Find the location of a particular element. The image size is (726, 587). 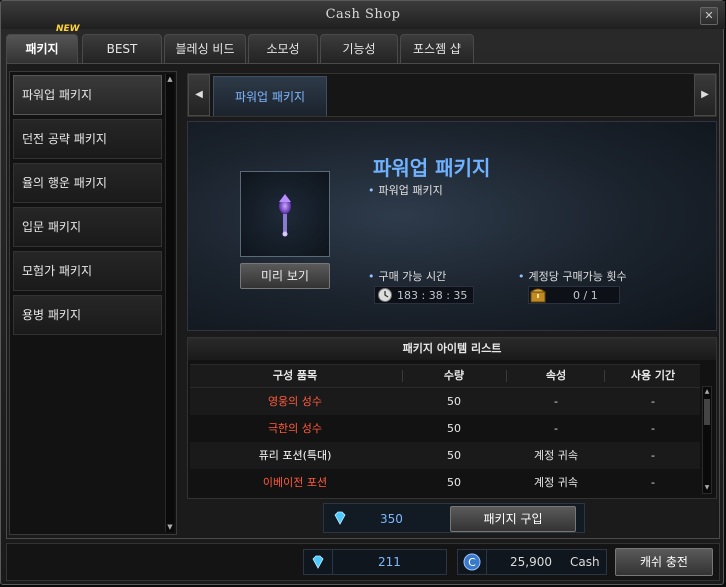

item-list-scrollbar: ▲ ▼ is located at coordinates (707, 440).